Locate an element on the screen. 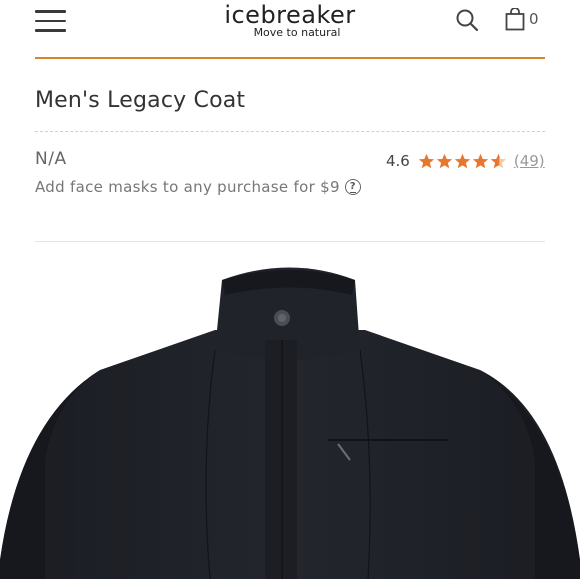 The image size is (580, 579). product-price: N/A is located at coordinates (51, 159).